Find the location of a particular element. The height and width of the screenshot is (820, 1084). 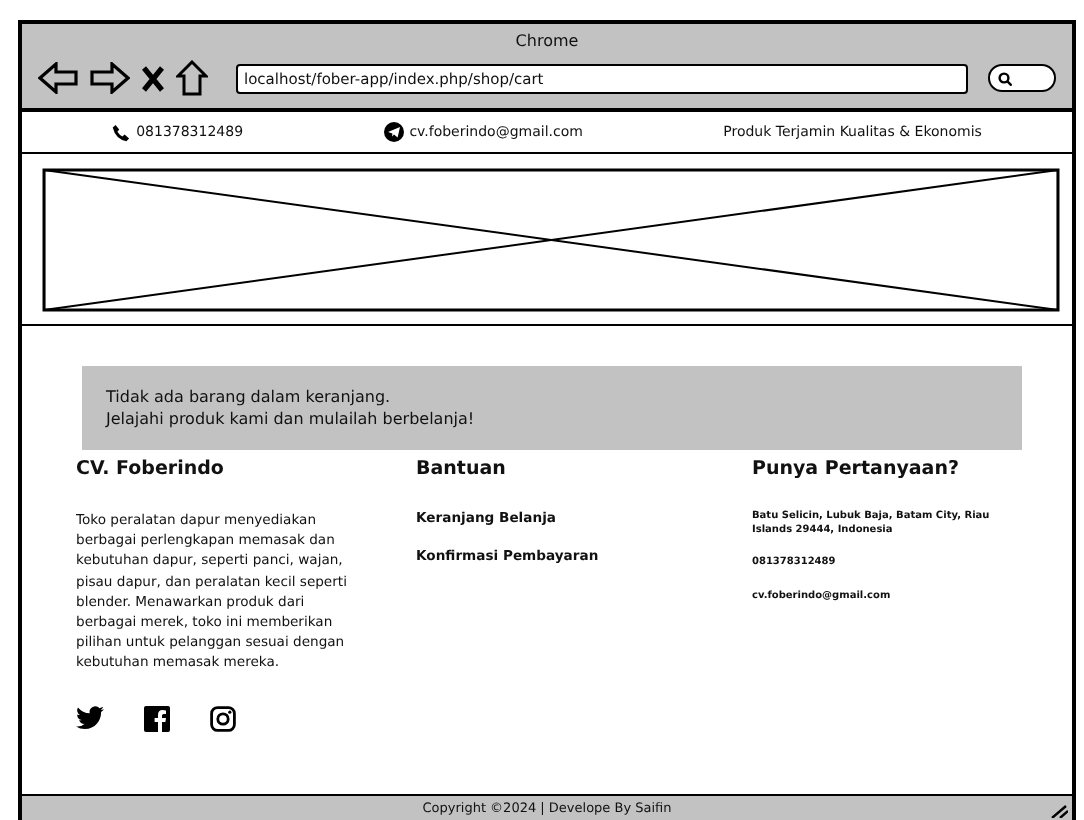

search-field is located at coordinates (1022, 78).